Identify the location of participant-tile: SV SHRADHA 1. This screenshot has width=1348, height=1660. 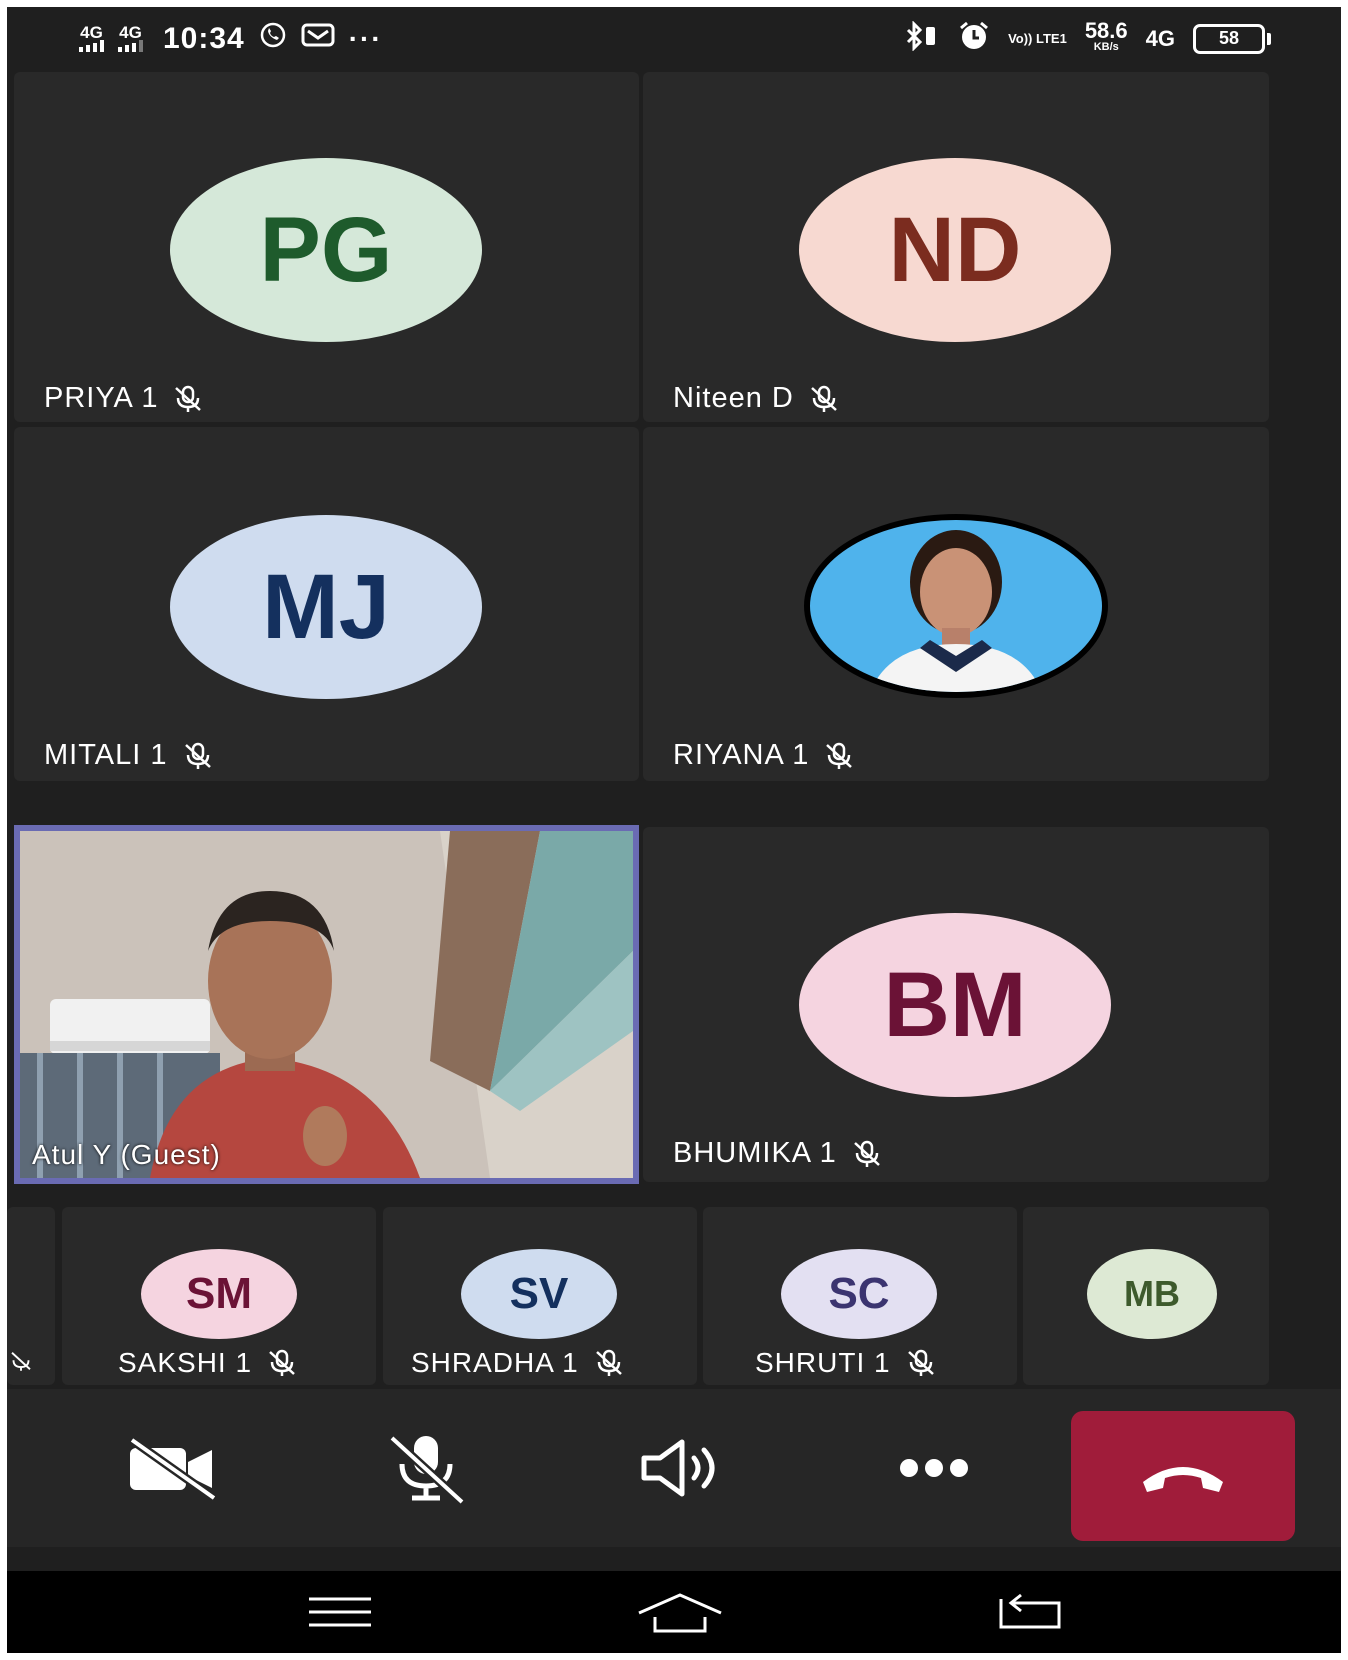
(540, 1296).